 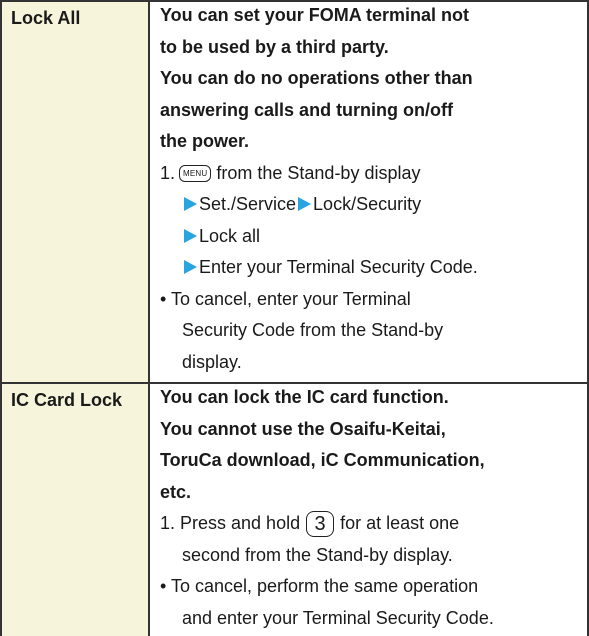 What do you see at coordinates (74, 509) in the screenshot?
I see `label-cell-ic-card-lock: IC Card Lock` at bounding box center [74, 509].